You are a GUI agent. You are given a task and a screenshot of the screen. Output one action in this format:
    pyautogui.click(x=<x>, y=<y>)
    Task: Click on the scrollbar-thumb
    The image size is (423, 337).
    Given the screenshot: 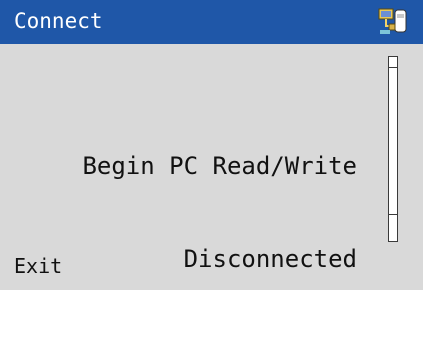 What is the action you would take?
    pyautogui.click(x=393, y=141)
    